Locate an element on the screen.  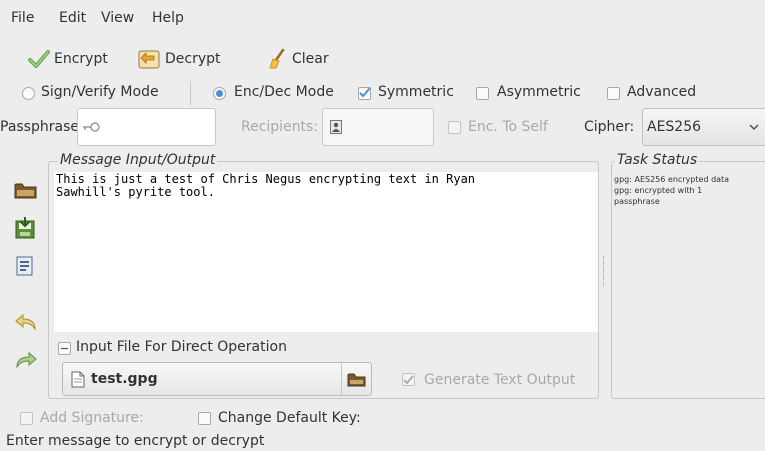
symmetric-checkbox is located at coordinates (364, 93).